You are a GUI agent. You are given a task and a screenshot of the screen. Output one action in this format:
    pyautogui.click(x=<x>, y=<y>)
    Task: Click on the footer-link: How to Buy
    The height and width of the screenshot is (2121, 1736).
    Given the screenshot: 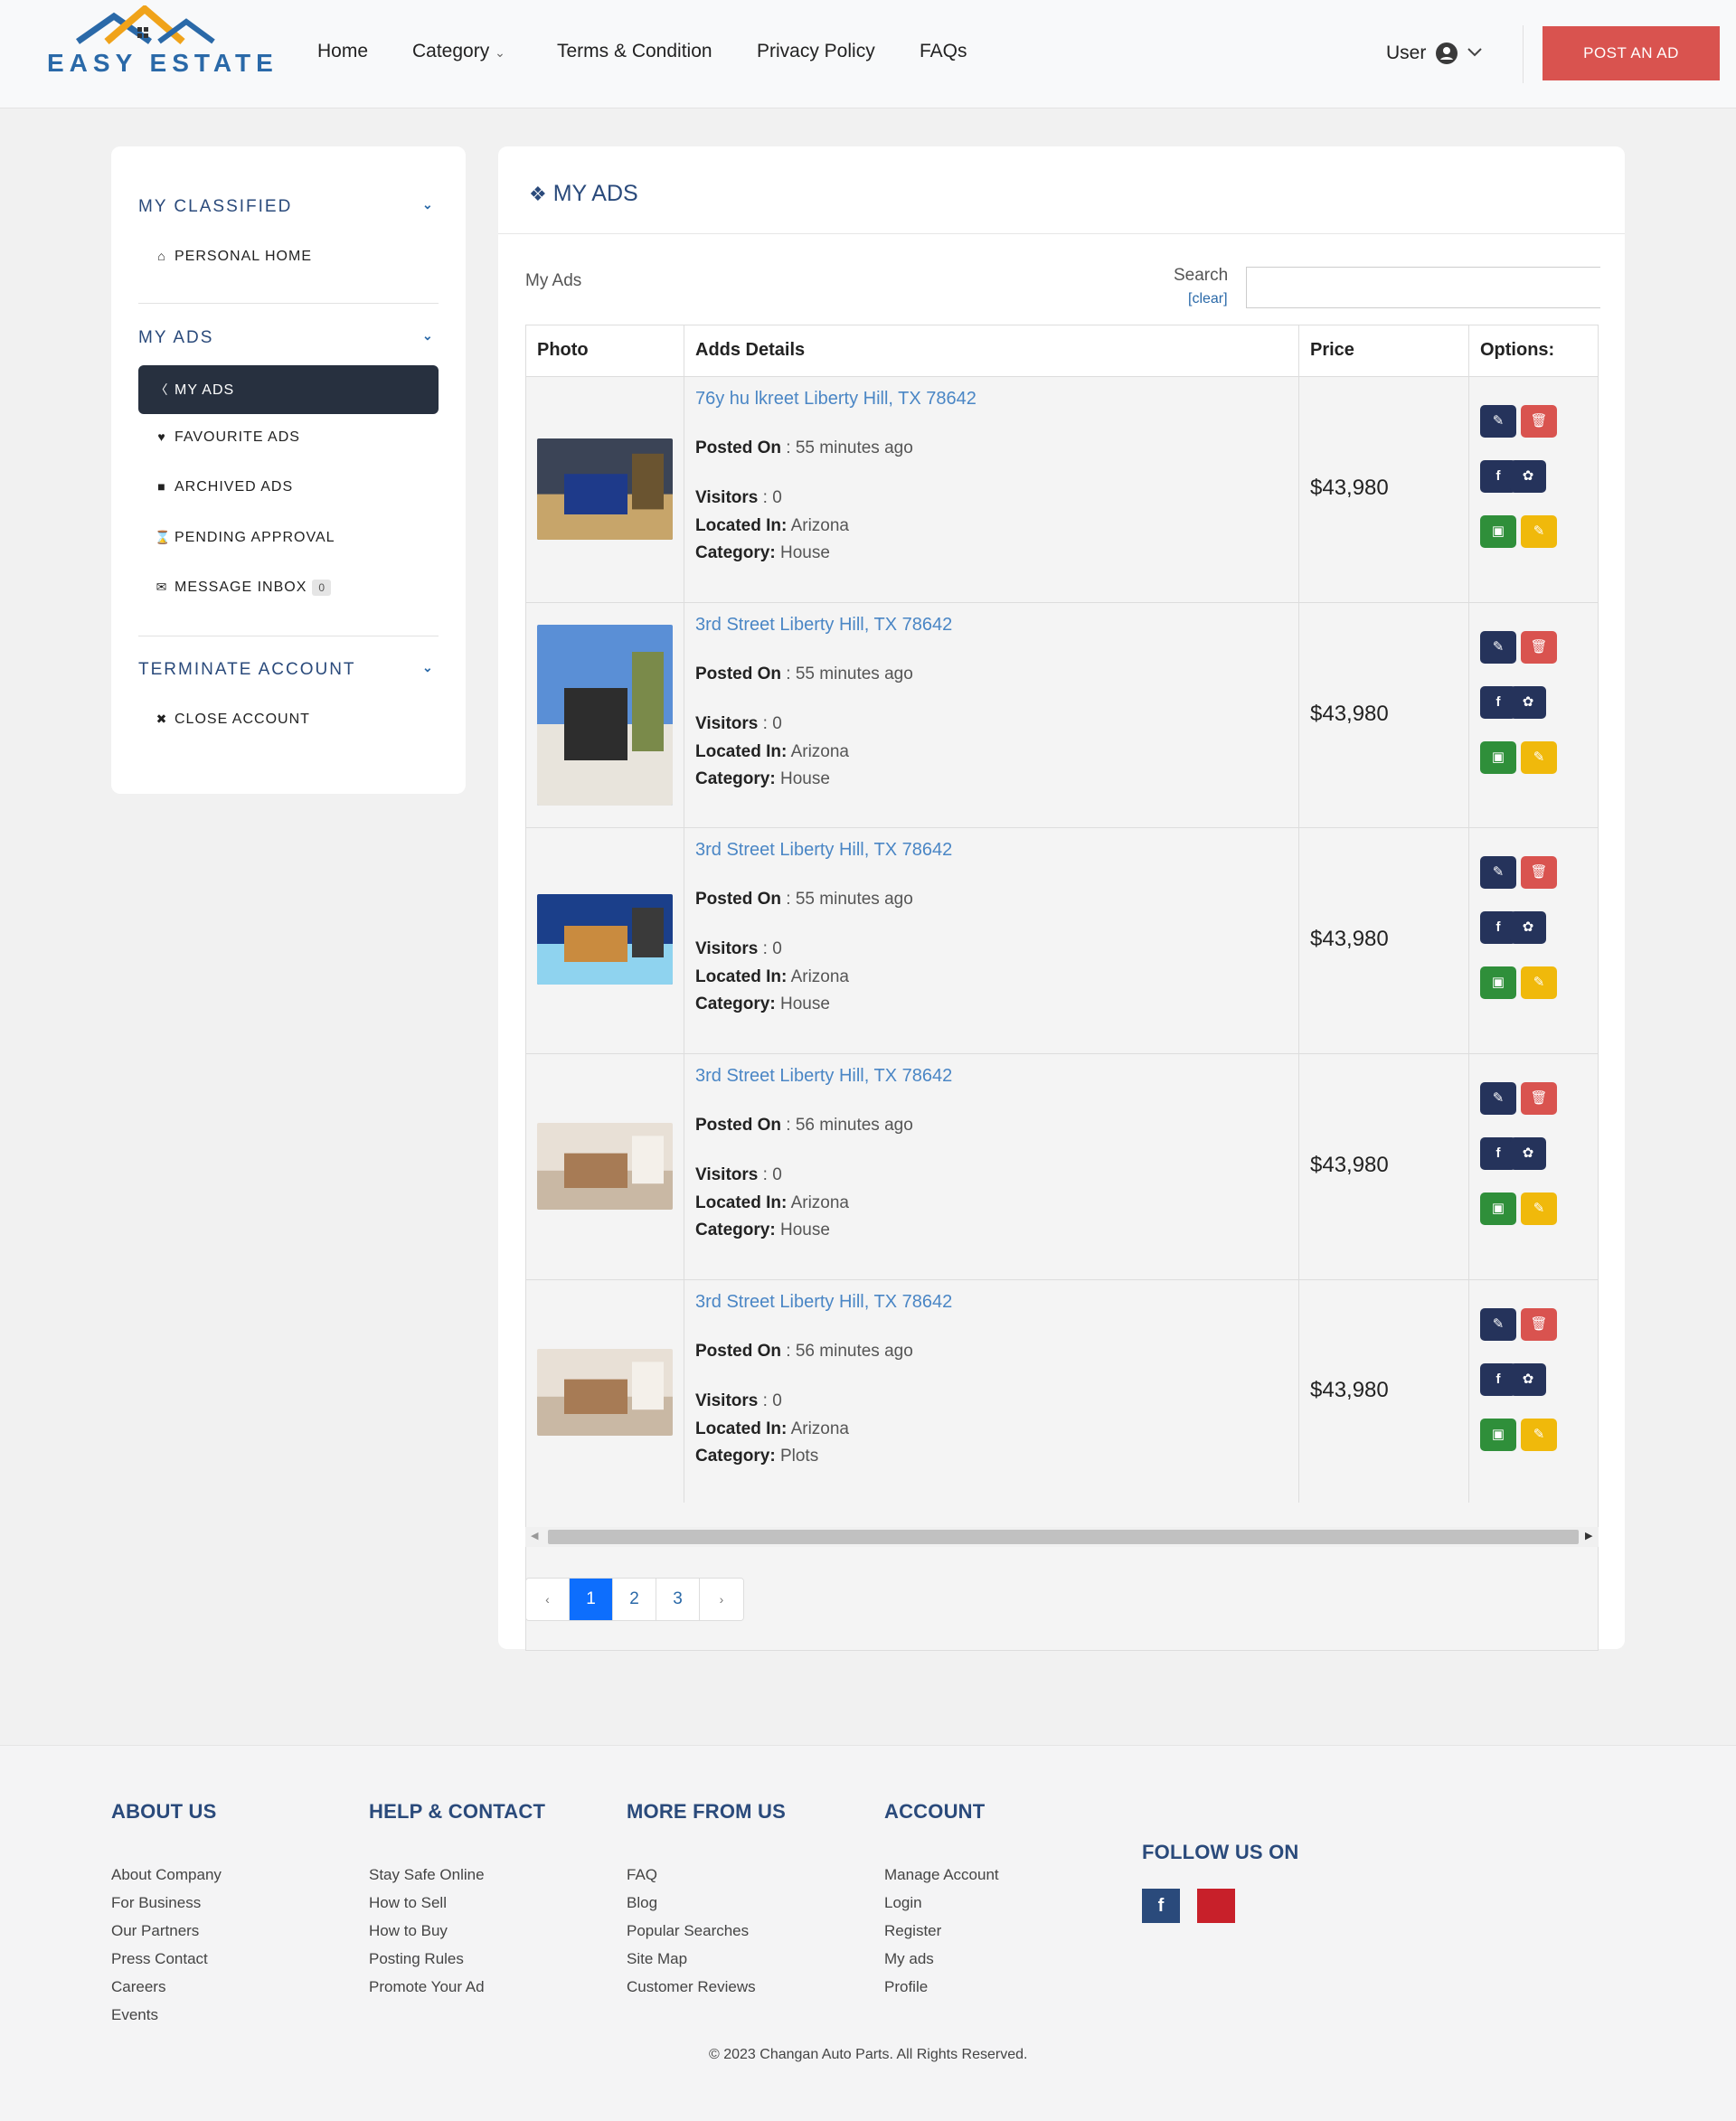 What is the action you would take?
    pyautogui.click(x=409, y=1931)
    